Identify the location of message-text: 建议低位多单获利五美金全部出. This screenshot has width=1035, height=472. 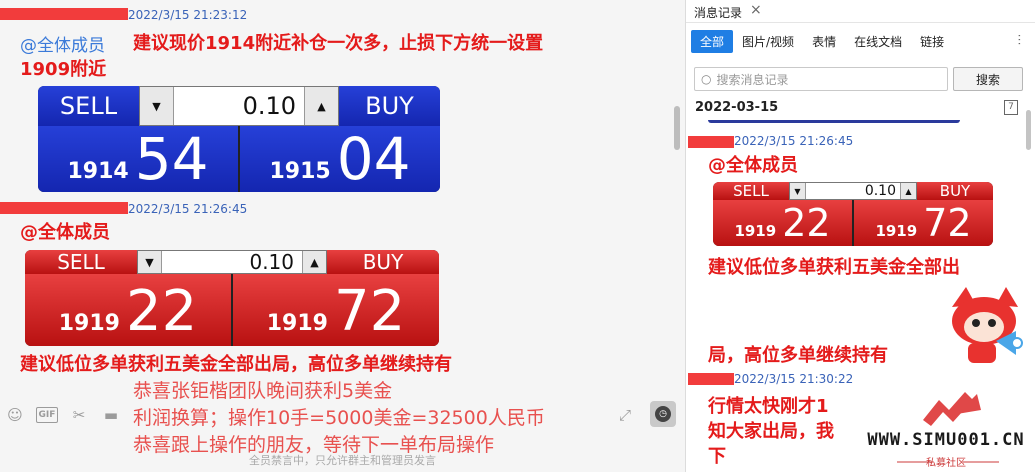
(834, 267).